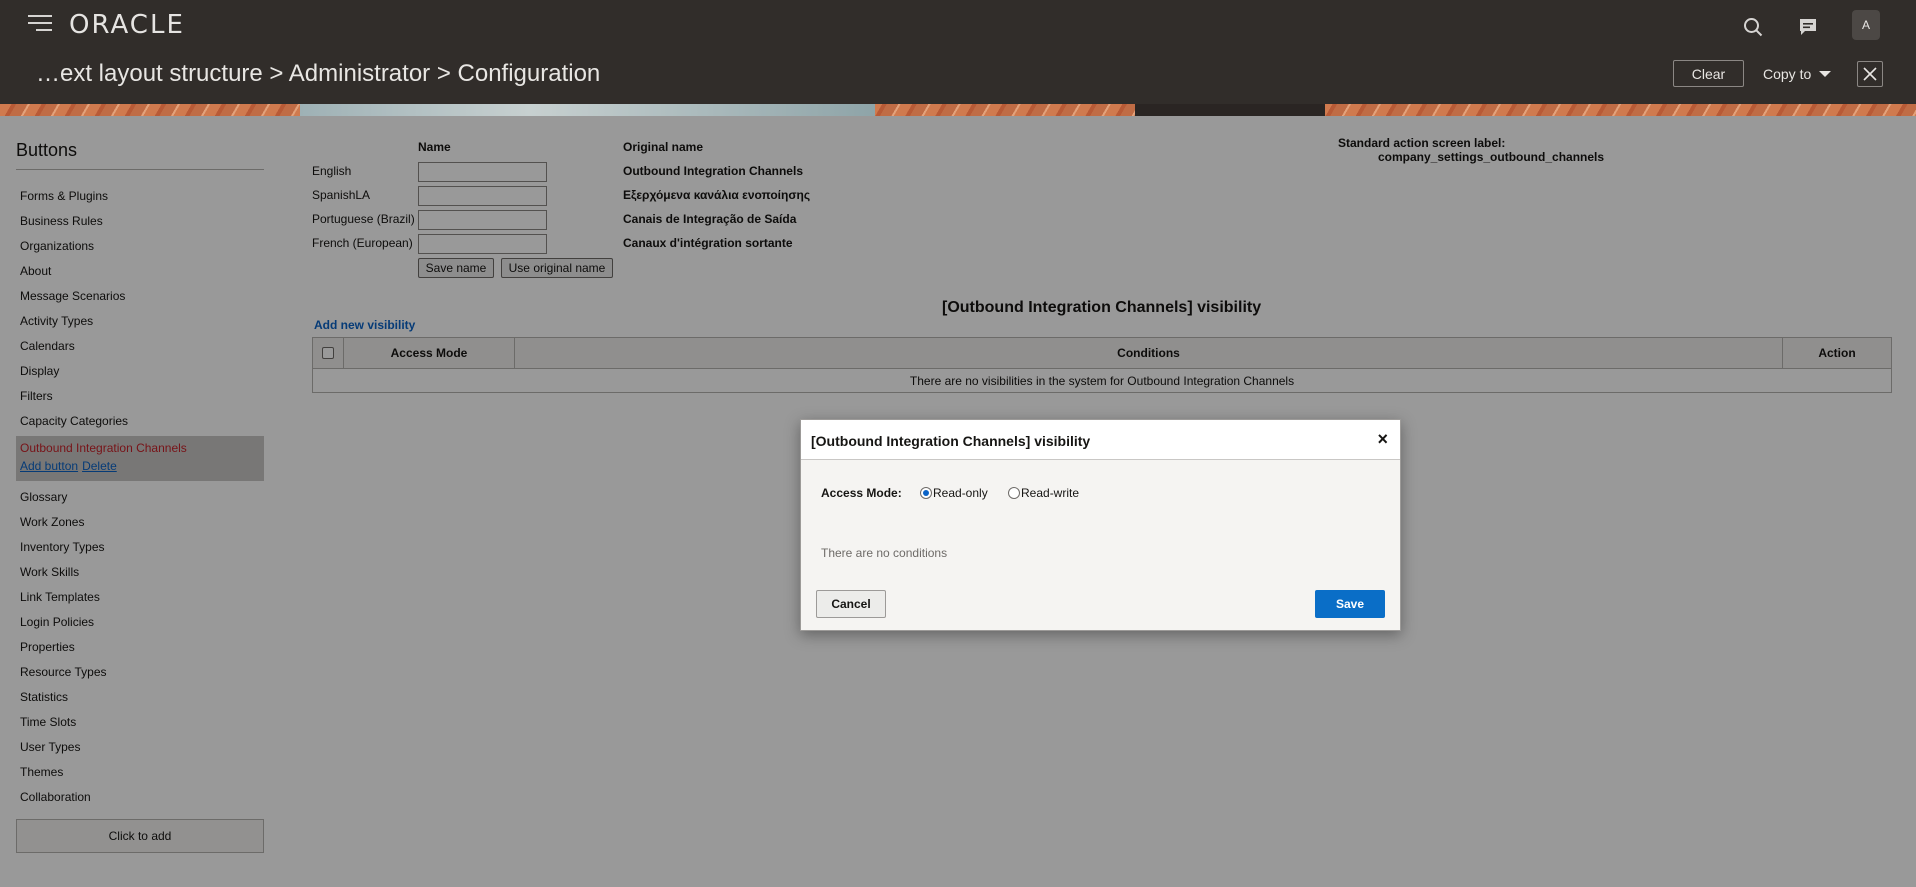 Image resolution: width=1916 pixels, height=887 pixels. I want to click on header-banner, so click(958, 110).